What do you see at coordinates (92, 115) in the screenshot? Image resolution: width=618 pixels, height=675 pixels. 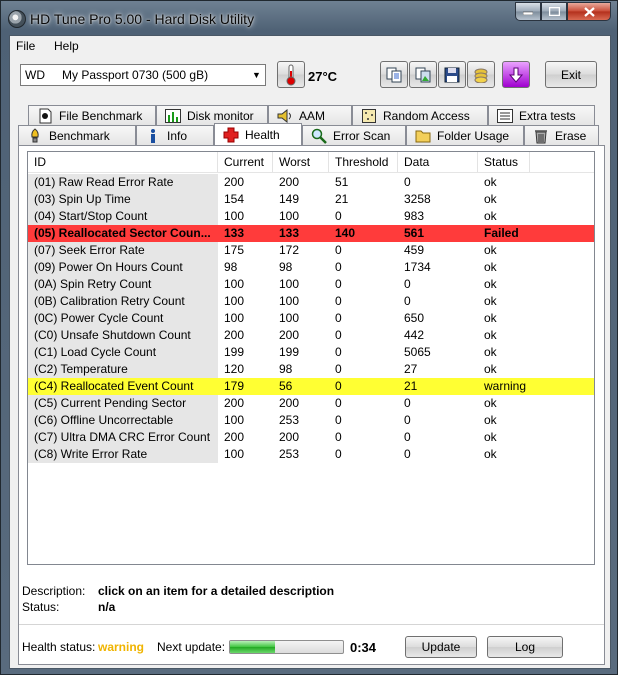 I see `tab-file-benchmark: File Benchmark` at bounding box center [92, 115].